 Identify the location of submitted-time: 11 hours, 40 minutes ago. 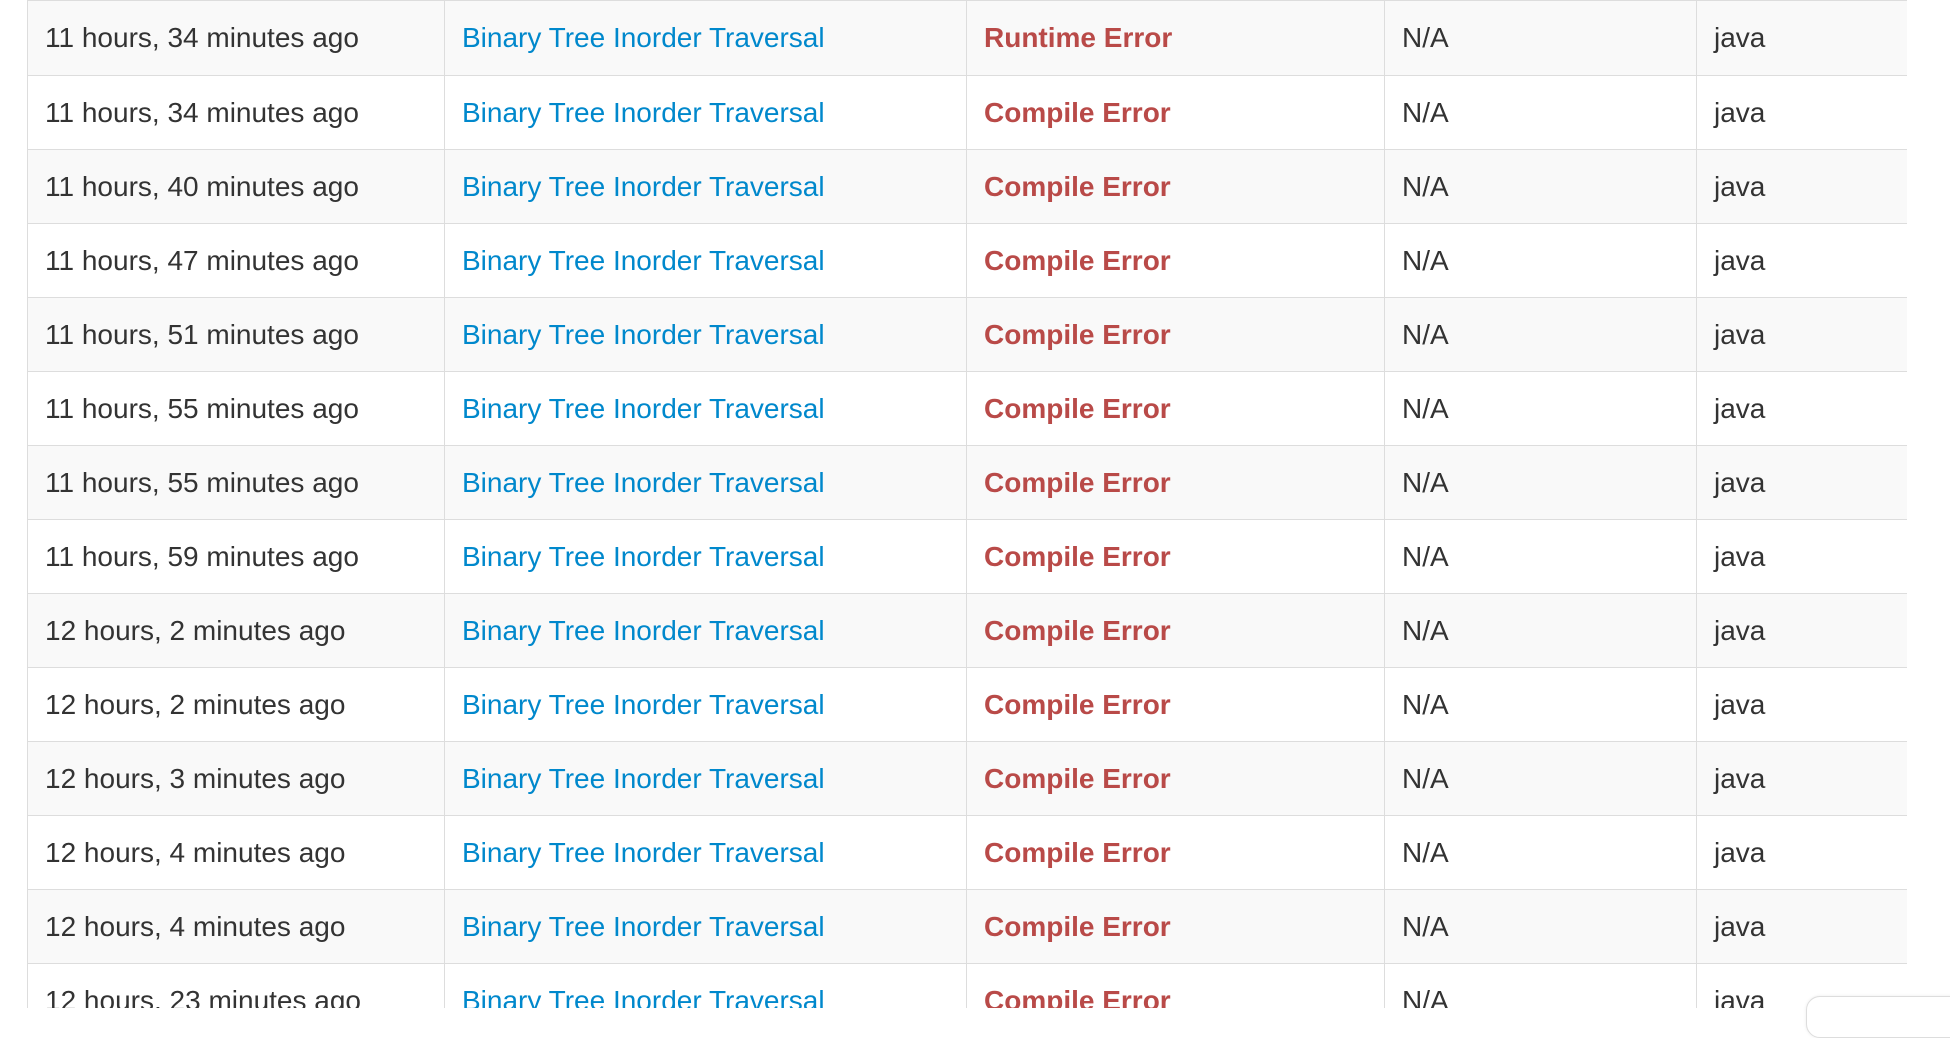
(236, 186).